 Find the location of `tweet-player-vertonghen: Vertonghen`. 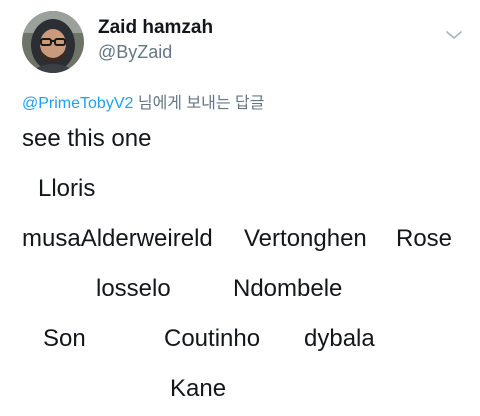

tweet-player-vertonghen: Vertonghen is located at coordinates (305, 238).